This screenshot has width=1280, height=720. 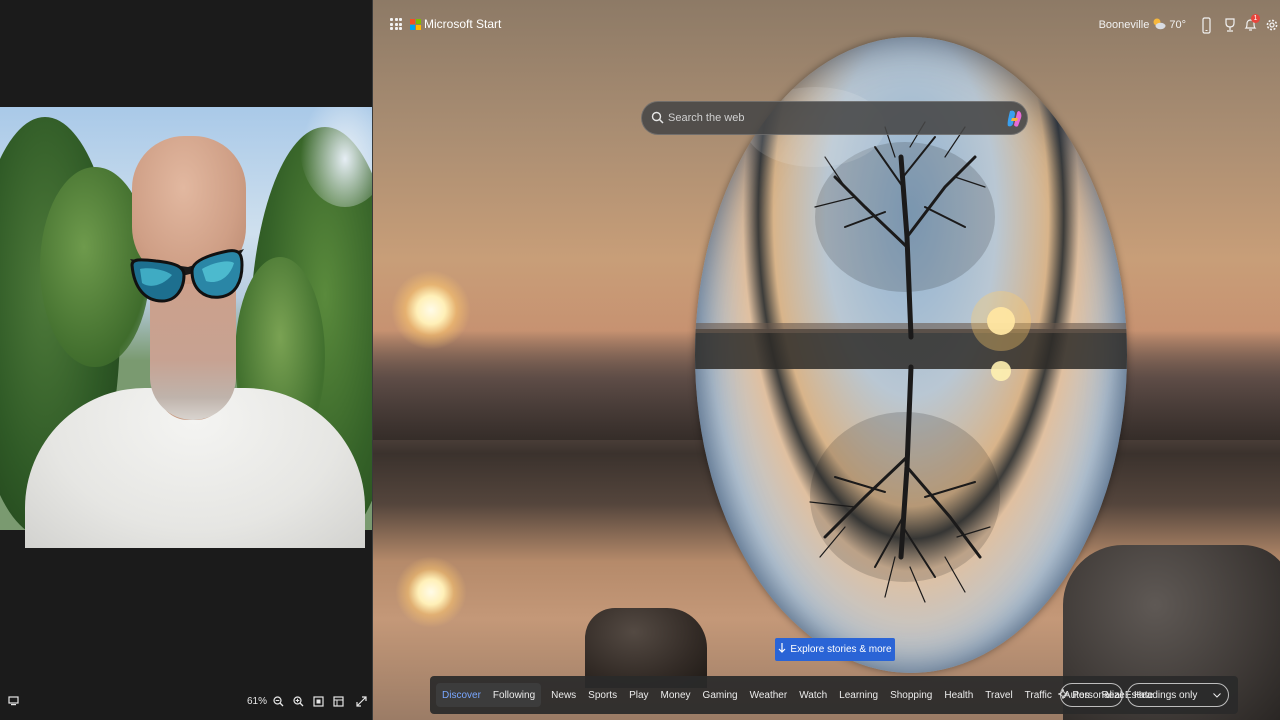 What do you see at coordinates (514, 695) in the screenshot?
I see `tab-following: Following` at bounding box center [514, 695].